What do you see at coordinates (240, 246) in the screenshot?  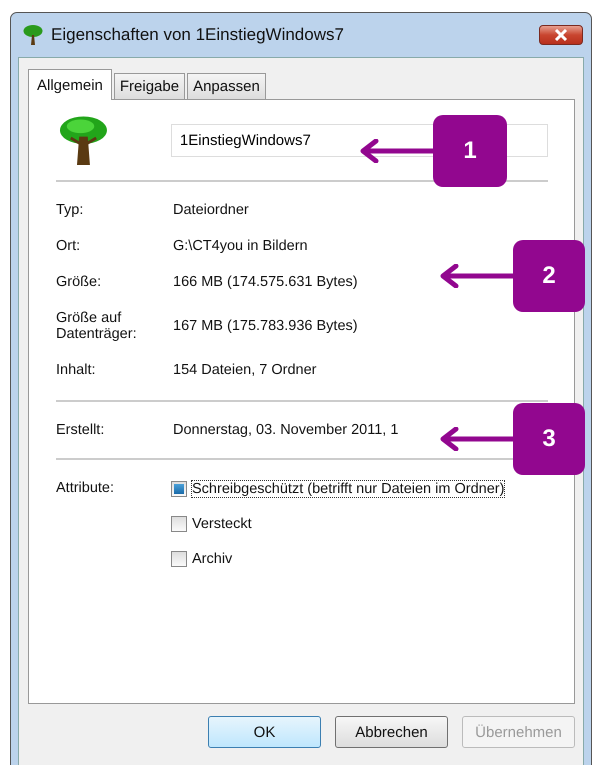 I see `property-value: G:\CT4you in Bildern` at bounding box center [240, 246].